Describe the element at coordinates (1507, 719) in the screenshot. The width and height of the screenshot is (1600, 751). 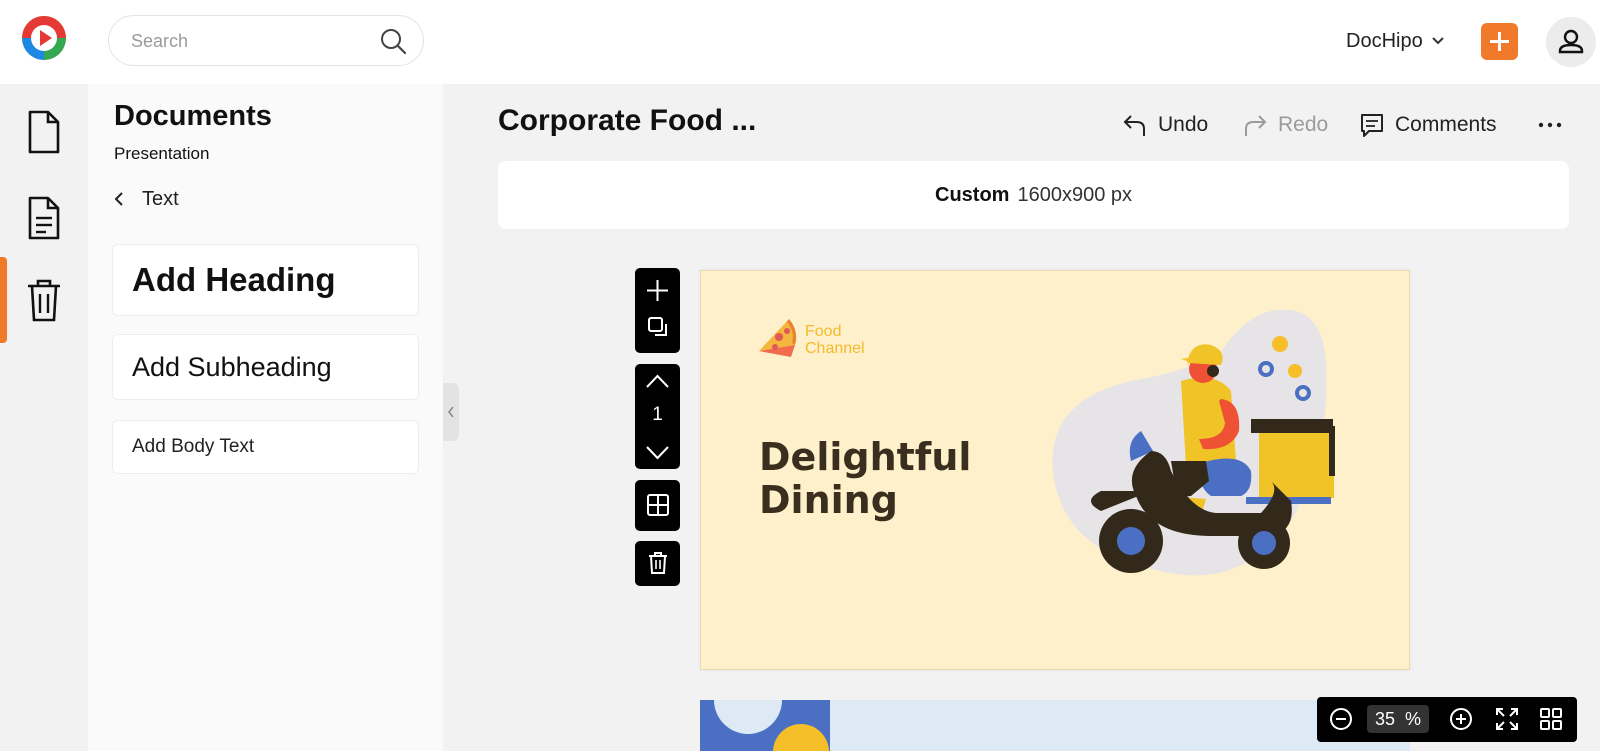
I see `fit-screen-icon` at that location.